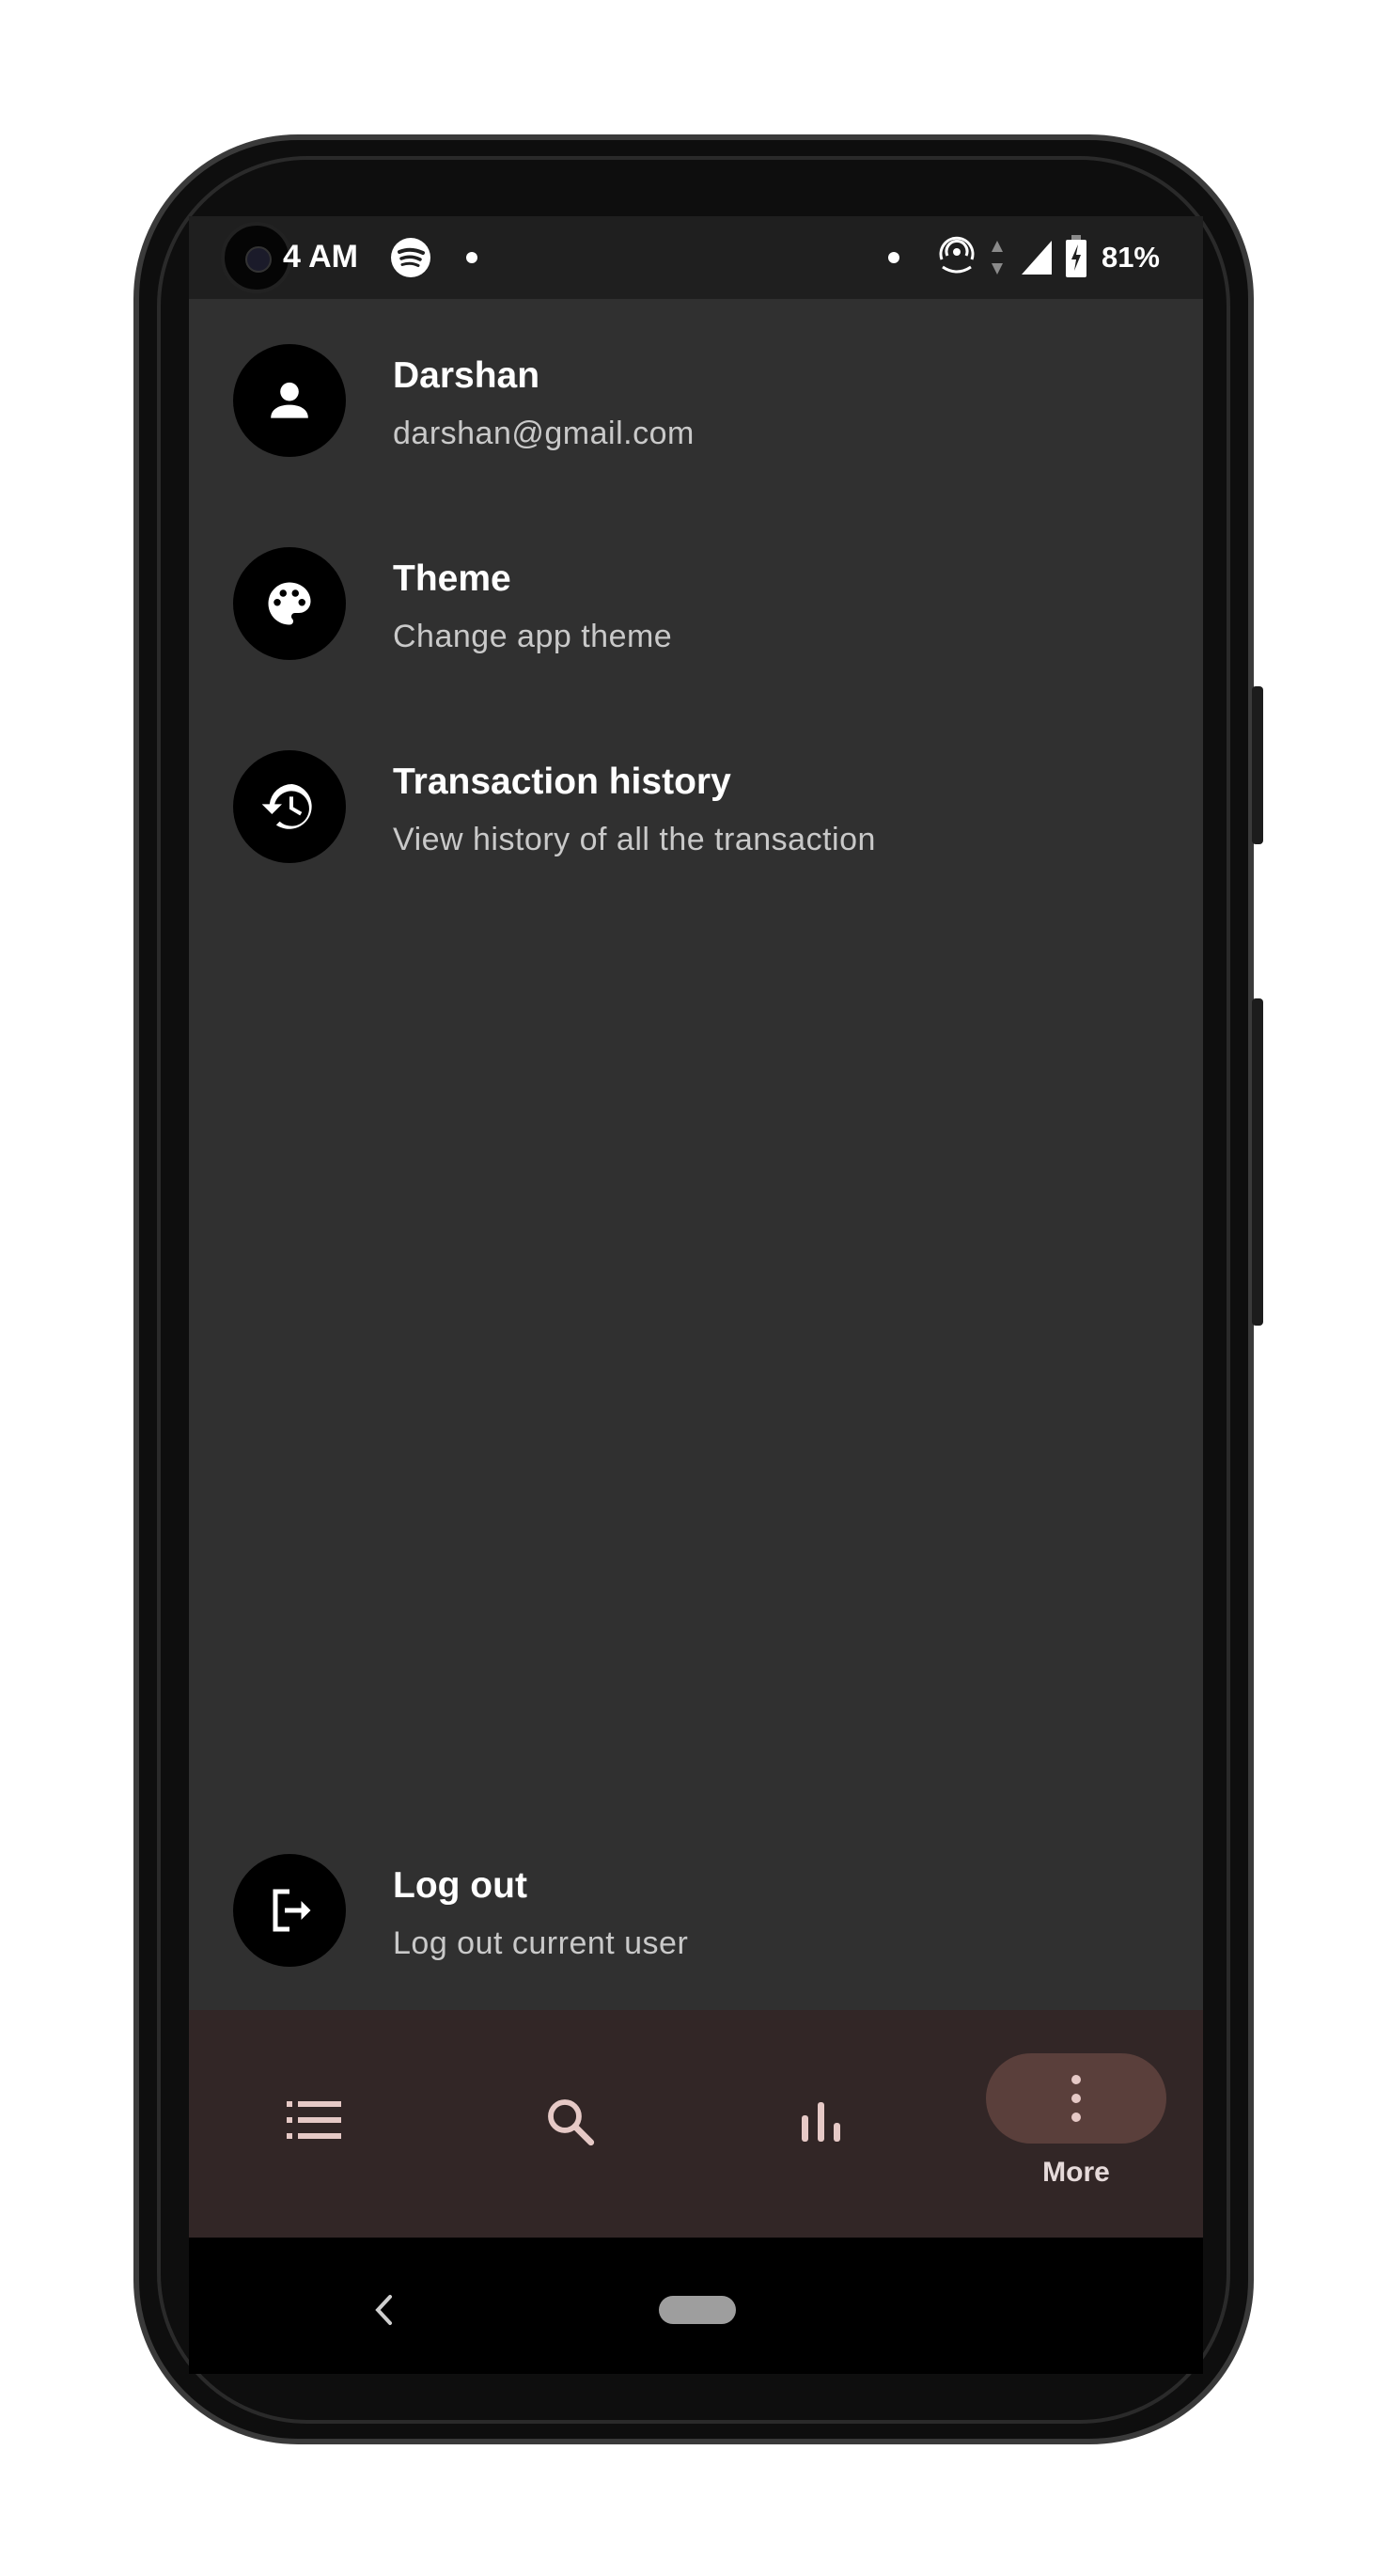 The image size is (1391, 2576). Describe the element at coordinates (1076, 2172) in the screenshot. I see `nav-label-more: More` at that location.